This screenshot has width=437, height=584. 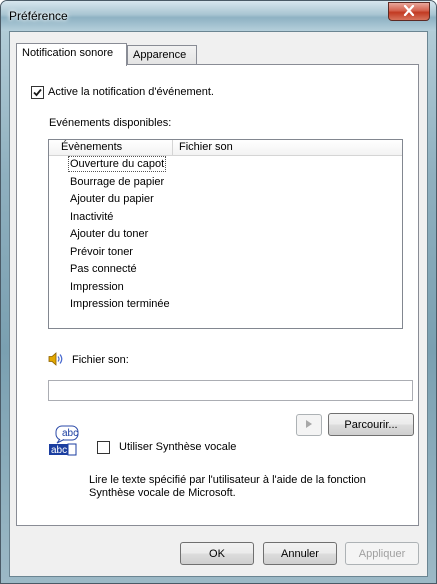 What do you see at coordinates (68, 53) in the screenshot?
I see `tab-label: Notification sonore` at bounding box center [68, 53].